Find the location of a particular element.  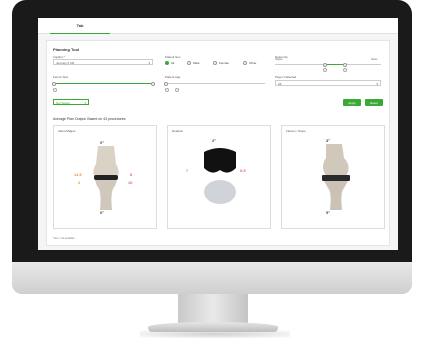

card-rotation: Rotation 2° 7 0.5 is located at coordinates (219, 177).